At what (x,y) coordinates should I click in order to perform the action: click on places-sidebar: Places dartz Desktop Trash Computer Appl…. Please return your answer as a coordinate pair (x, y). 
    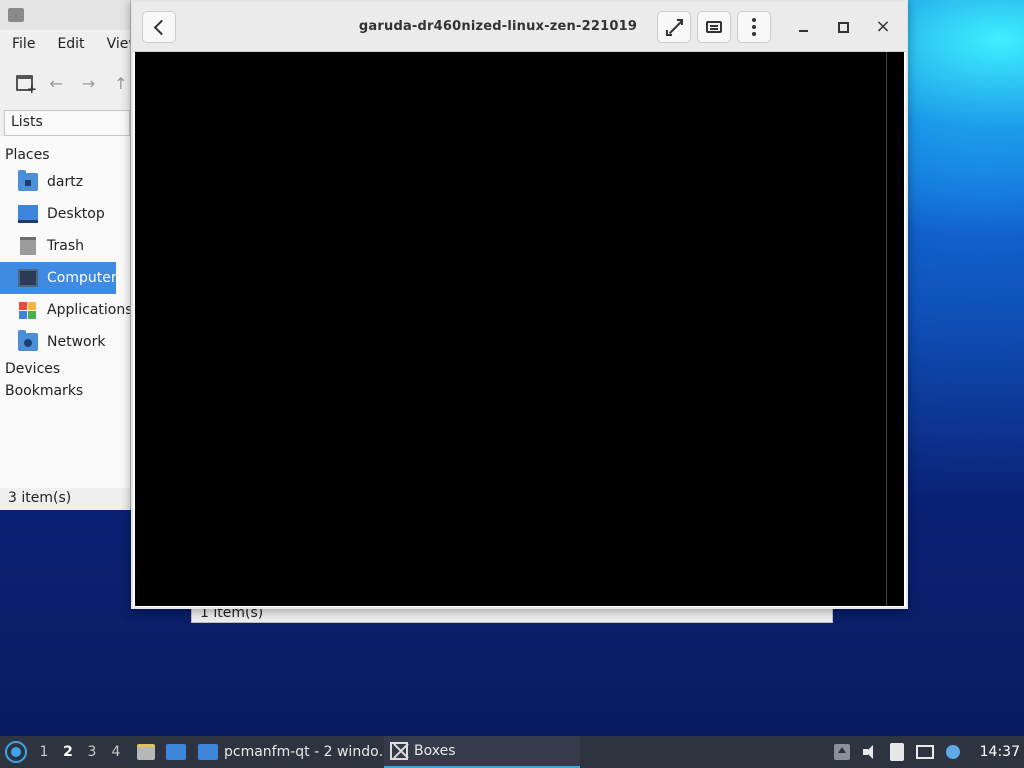
    Looking at the image, I should click on (65, 316).